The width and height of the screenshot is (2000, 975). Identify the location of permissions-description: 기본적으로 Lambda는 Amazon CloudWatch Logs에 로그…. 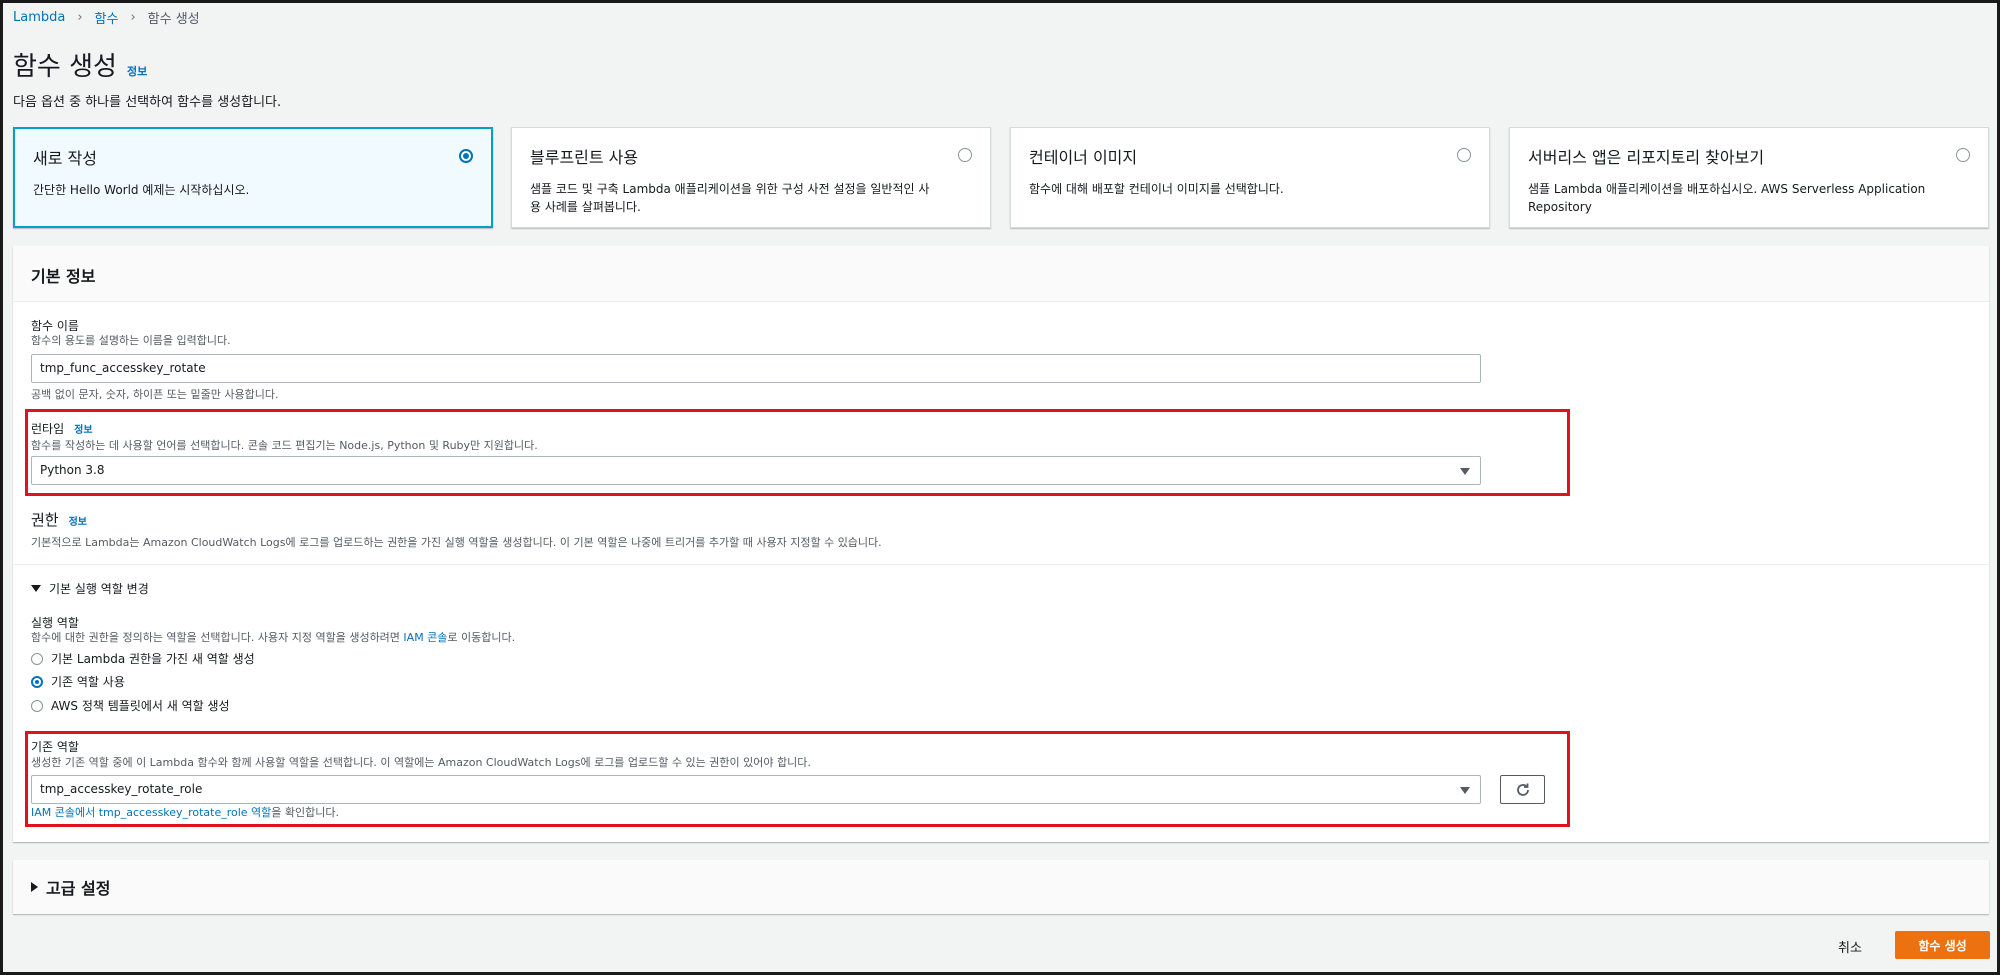
(456, 542).